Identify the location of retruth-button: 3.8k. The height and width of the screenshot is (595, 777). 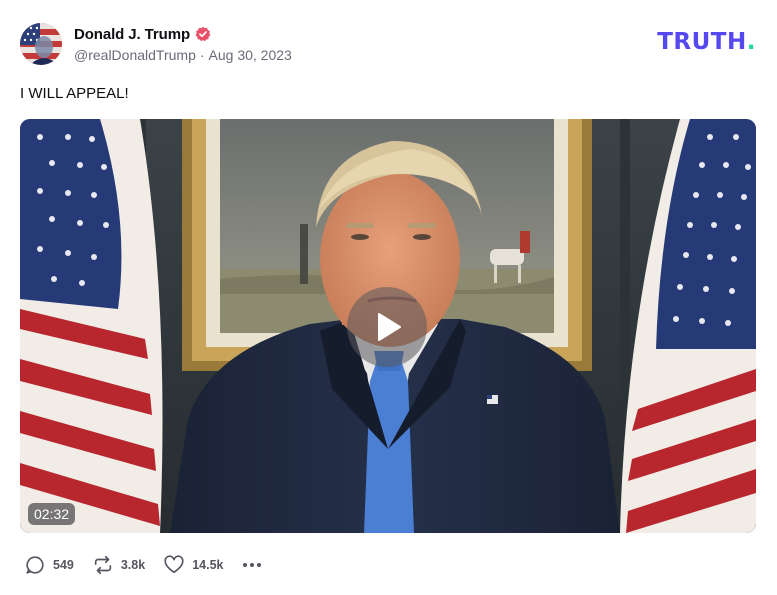
(118, 565).